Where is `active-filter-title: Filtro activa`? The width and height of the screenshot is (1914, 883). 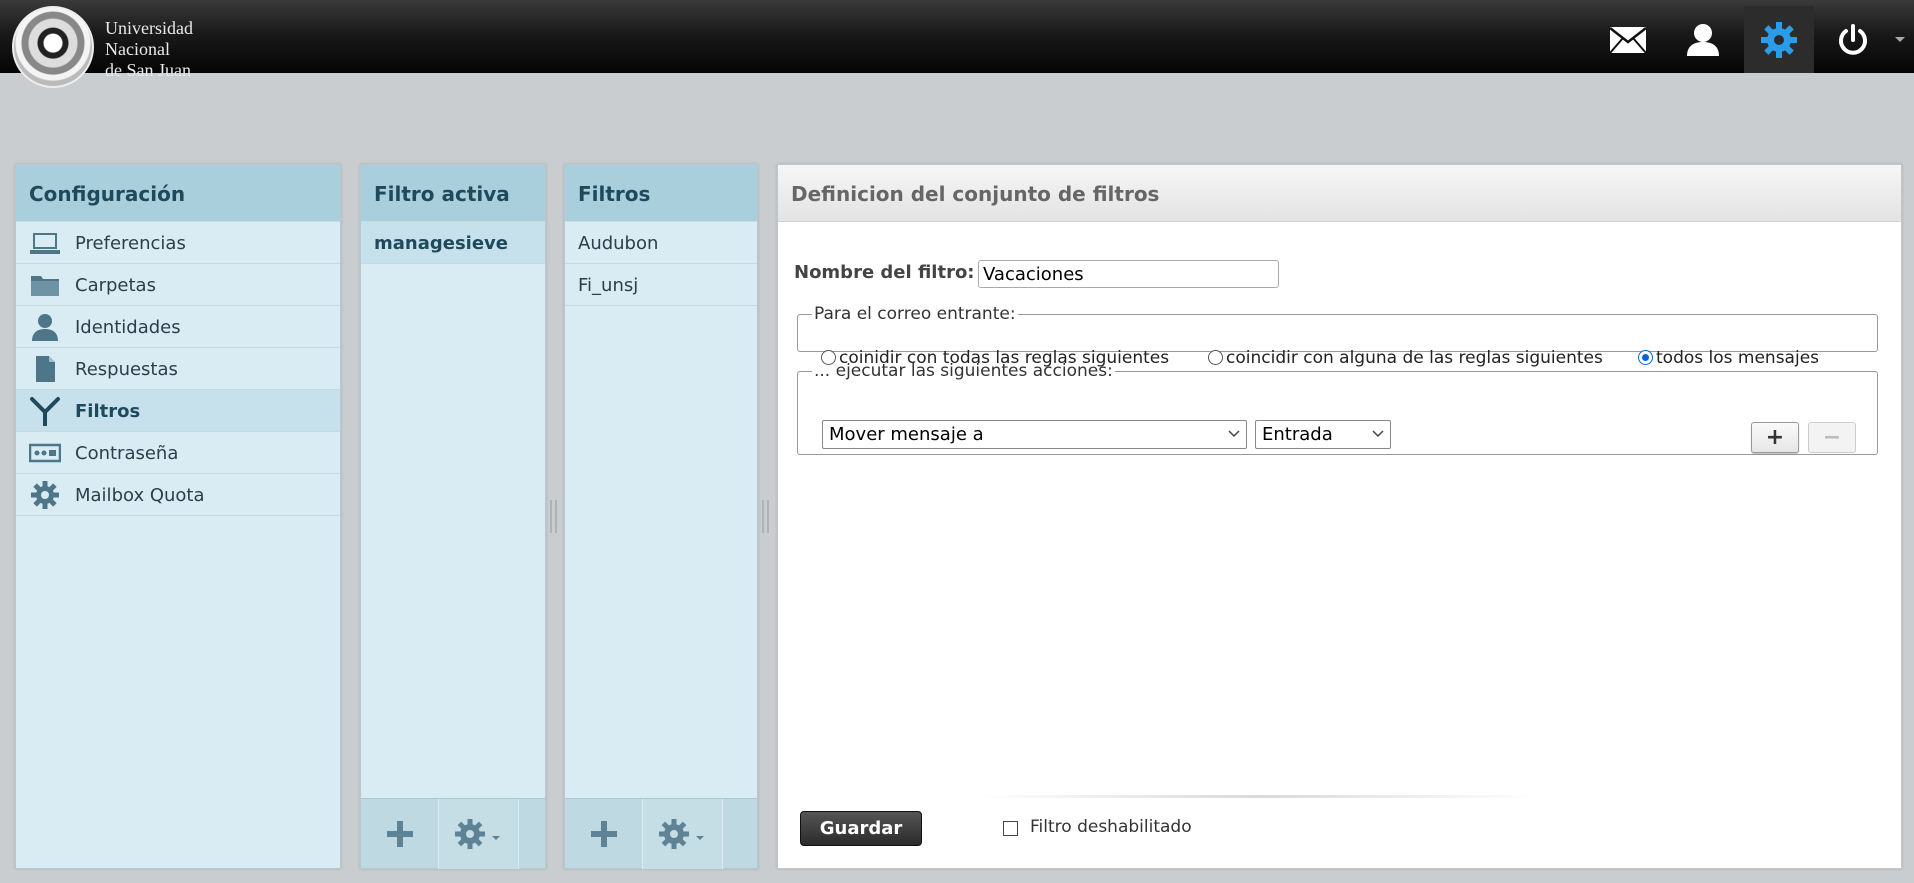
active-filter-title: Filtro activa is located at coordinates (453, 193).